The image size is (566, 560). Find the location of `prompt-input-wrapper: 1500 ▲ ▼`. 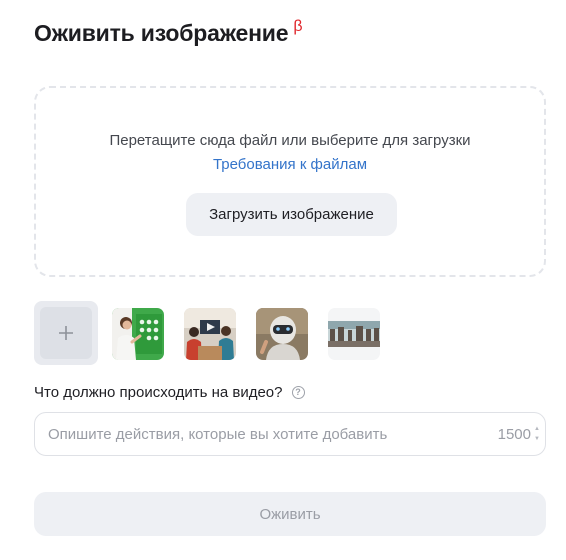

prompt-input-wrapper: 1500 ▲ ▼ is located at coordinates (290, 434).